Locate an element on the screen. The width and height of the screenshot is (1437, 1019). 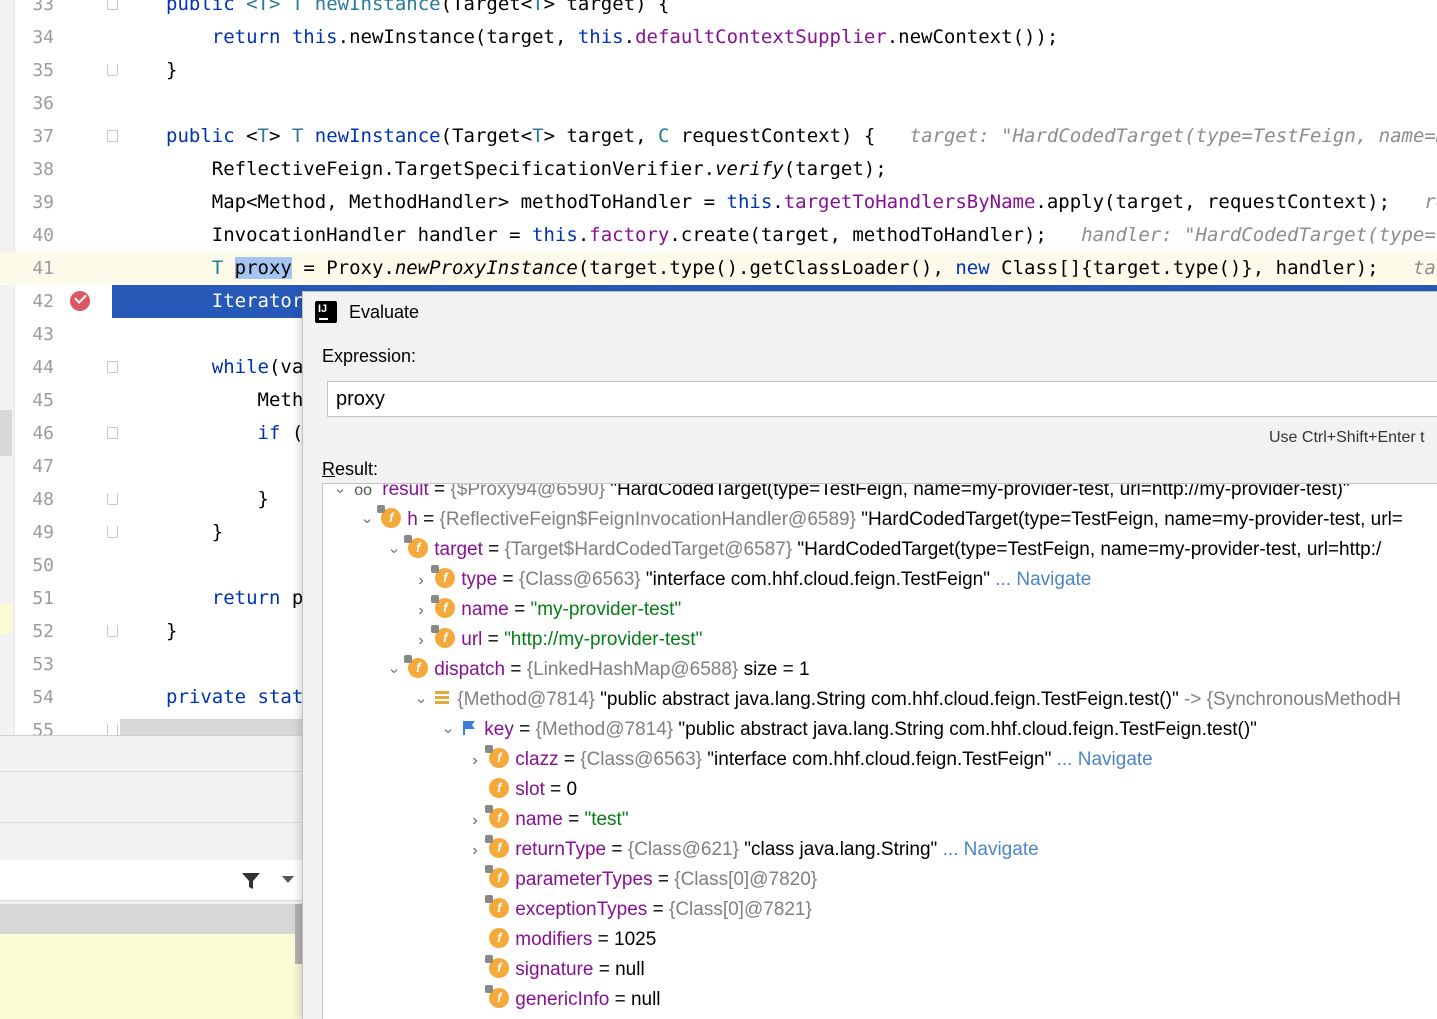
field-value: "my-provider-test" is located at coordinates (606, 609).